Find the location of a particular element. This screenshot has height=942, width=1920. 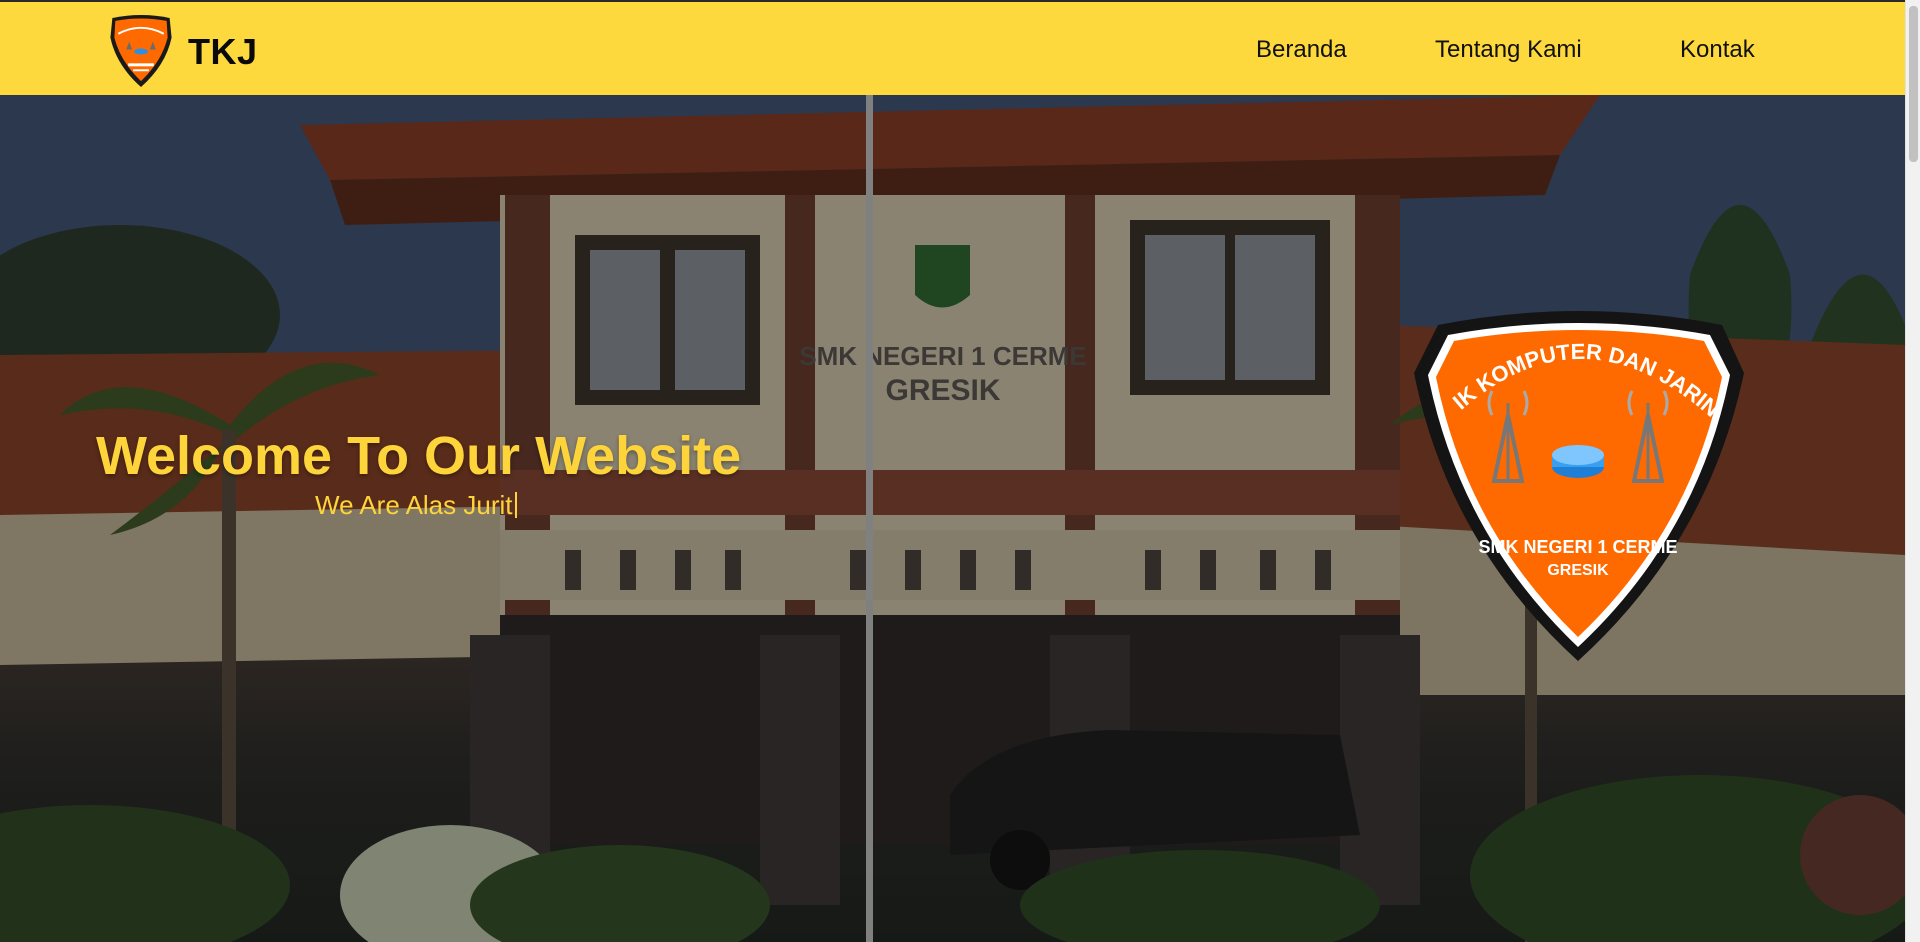

nav-link-kontak: Kontak is located at coordinates (1717, 50).